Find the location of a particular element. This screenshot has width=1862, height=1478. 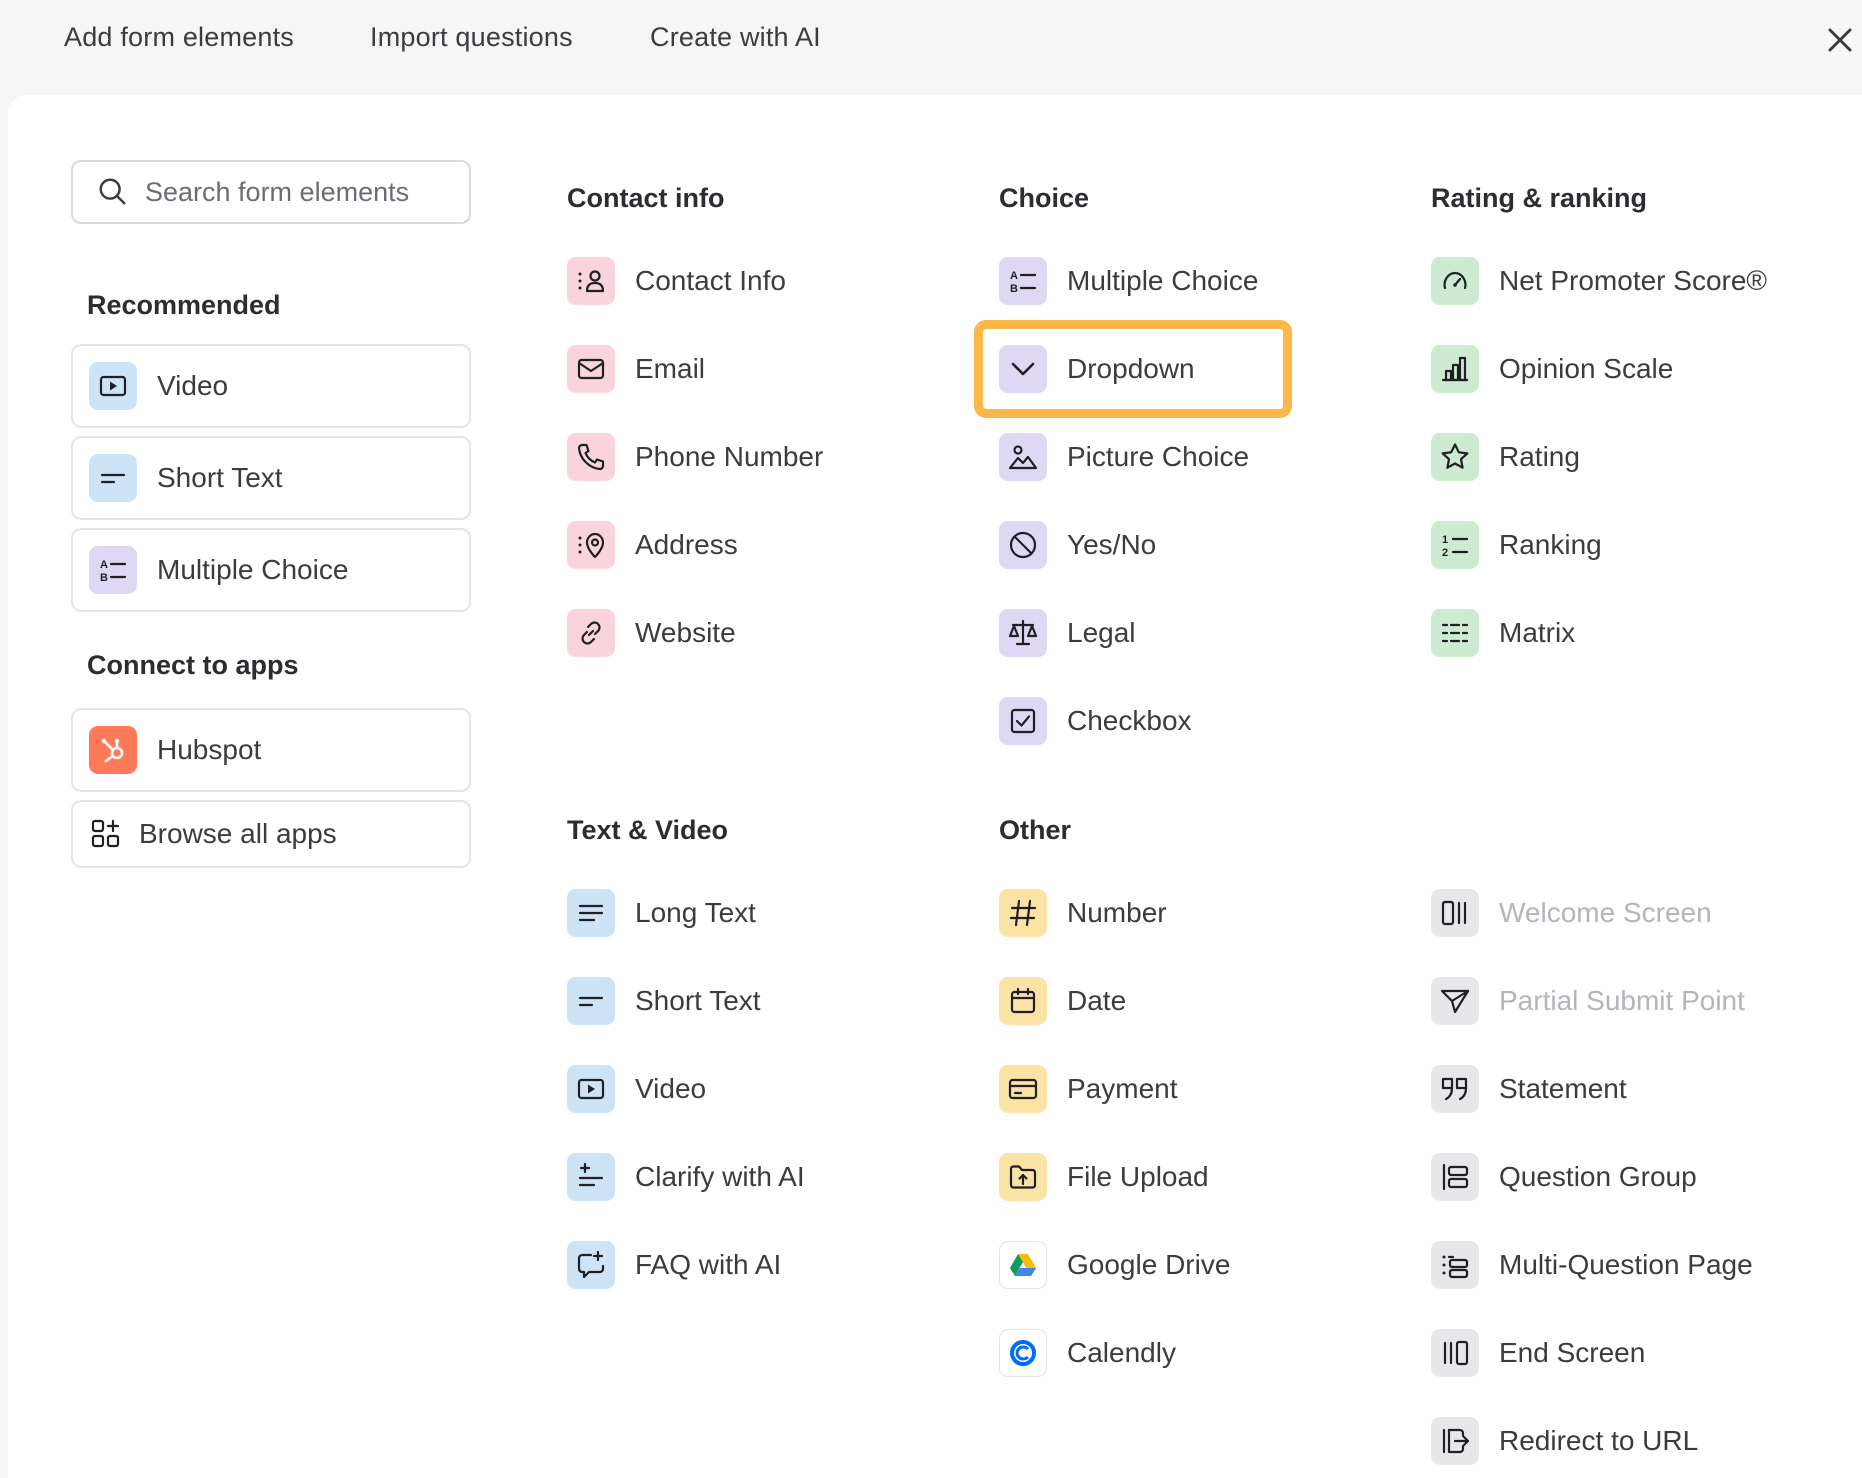

element-label: Calendly is located at coordinates (1121, 1352).